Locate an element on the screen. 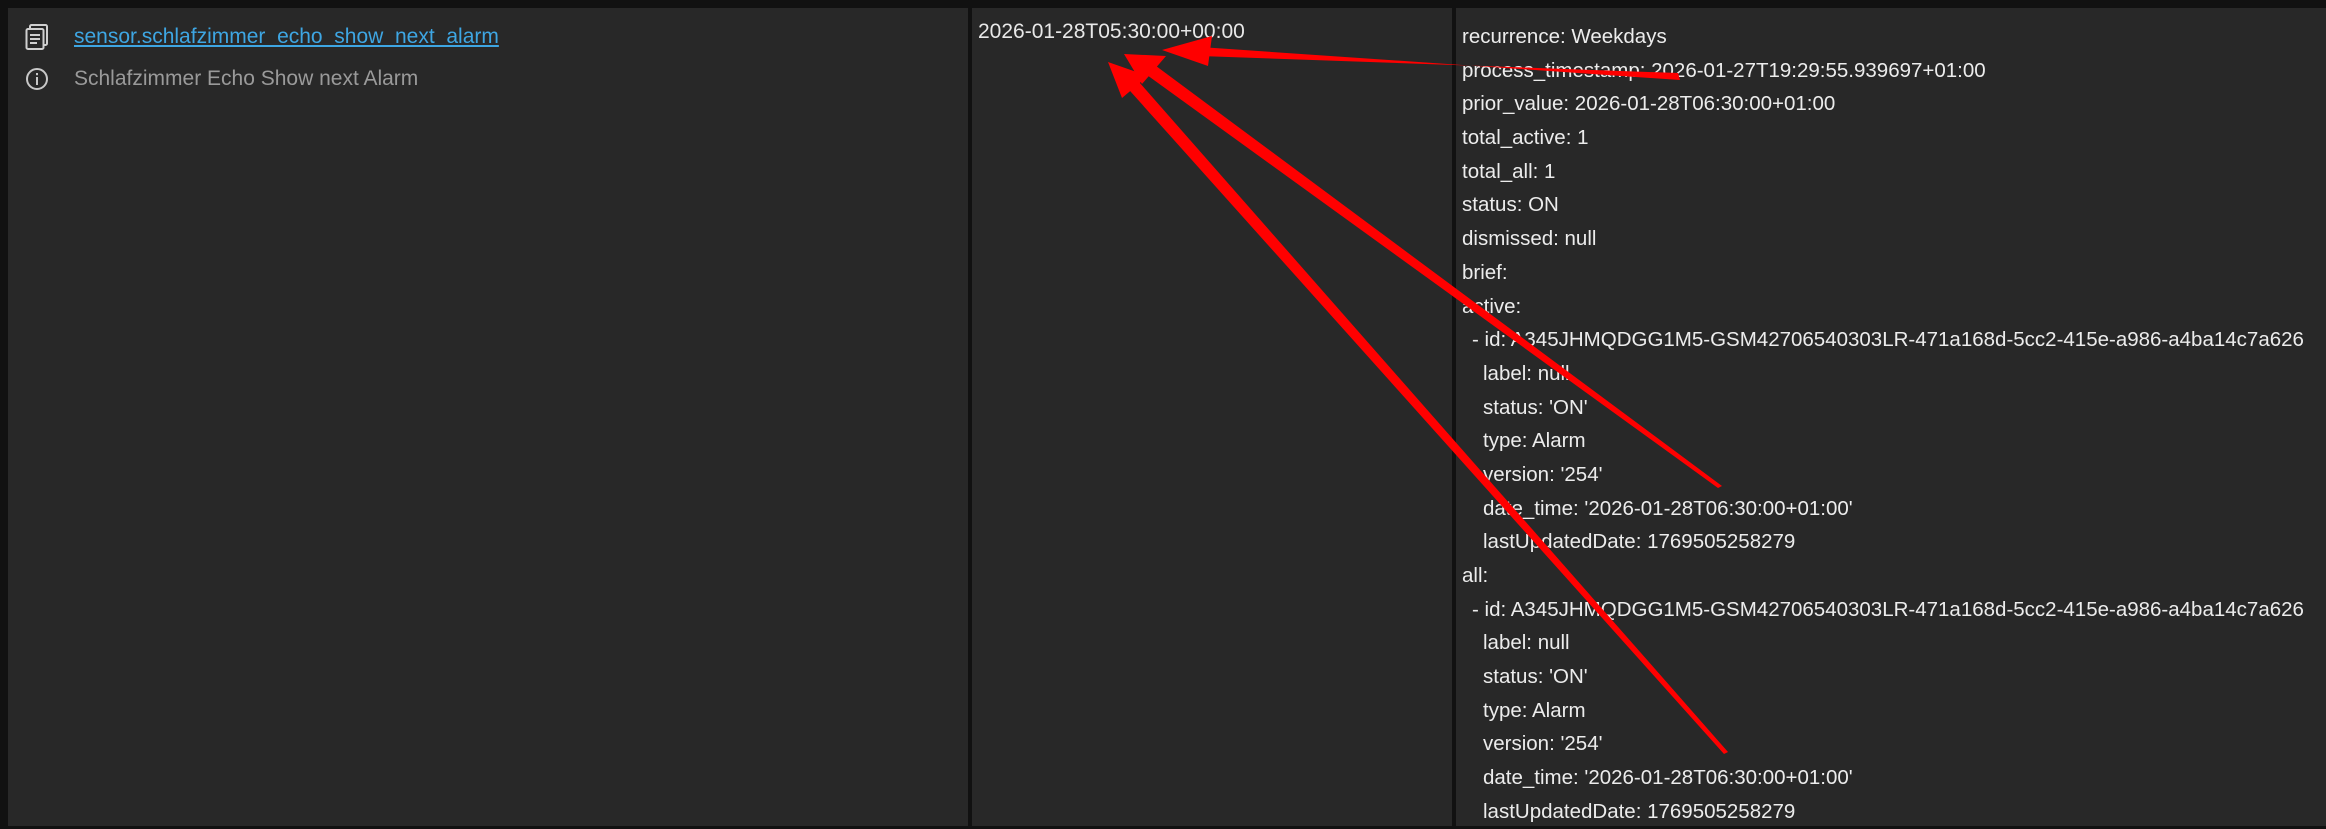 The width and height of the screenshot is (2326, 829). attribute-line: total_all: 1 is located at coordinates (1509, 171).